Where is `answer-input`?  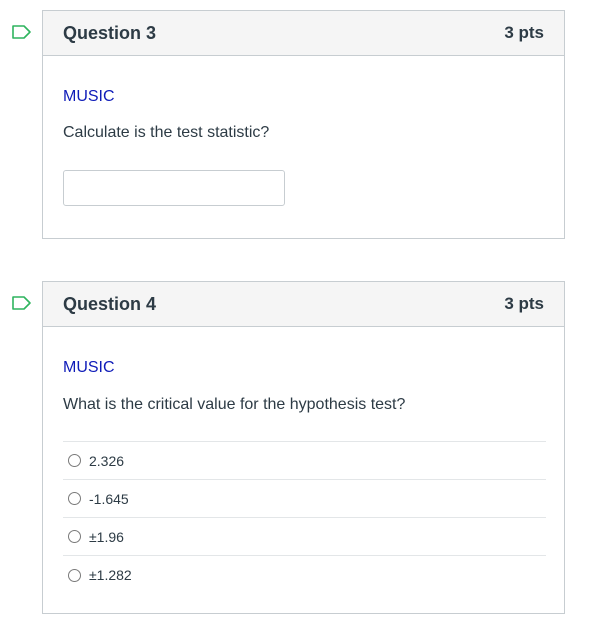 answer-input is located at coordinates (174, 188).